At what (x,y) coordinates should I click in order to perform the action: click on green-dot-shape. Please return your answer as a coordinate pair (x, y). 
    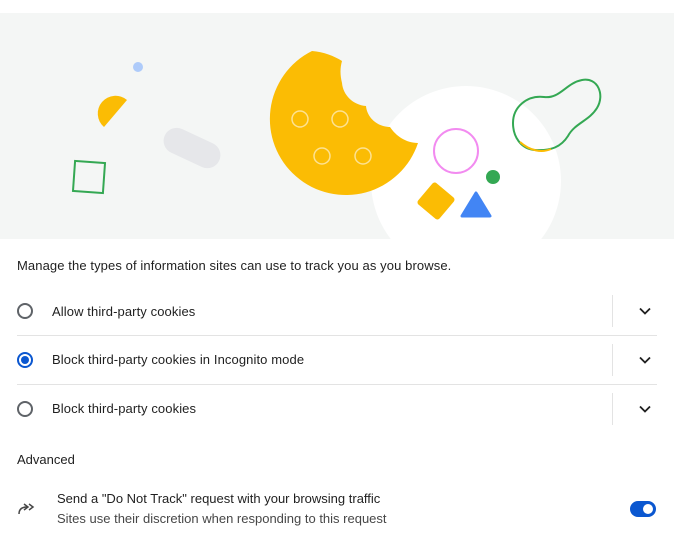
    Looking at the image, I should click on (493, 177).